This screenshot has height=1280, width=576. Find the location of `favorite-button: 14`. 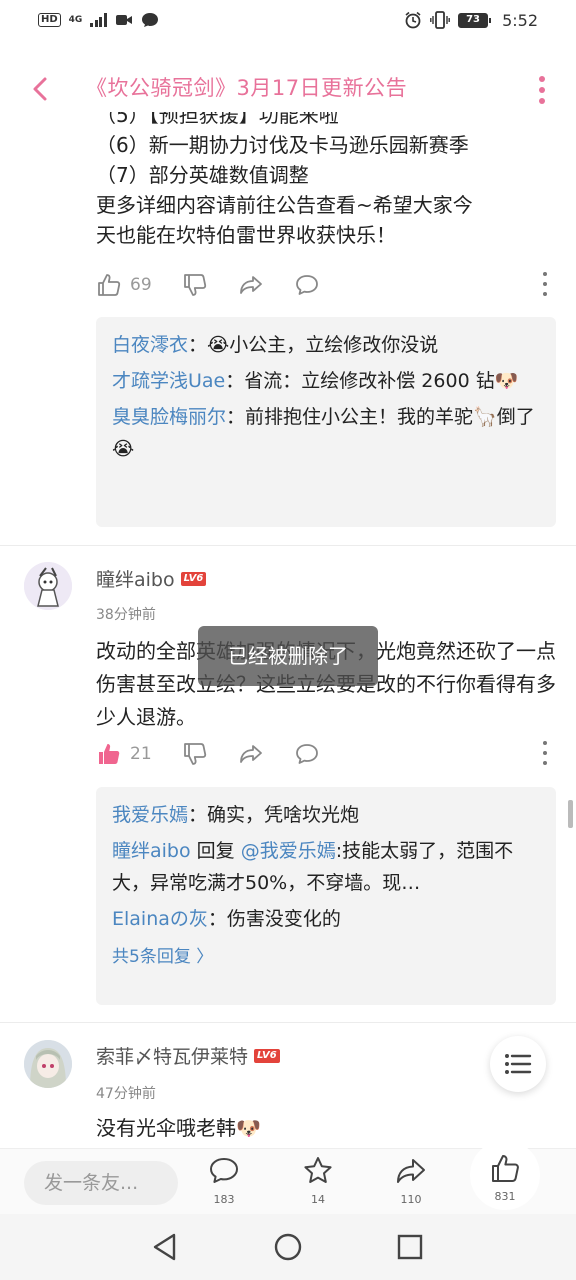

favorite-button: 14 is located at coordinates (318, 1180).